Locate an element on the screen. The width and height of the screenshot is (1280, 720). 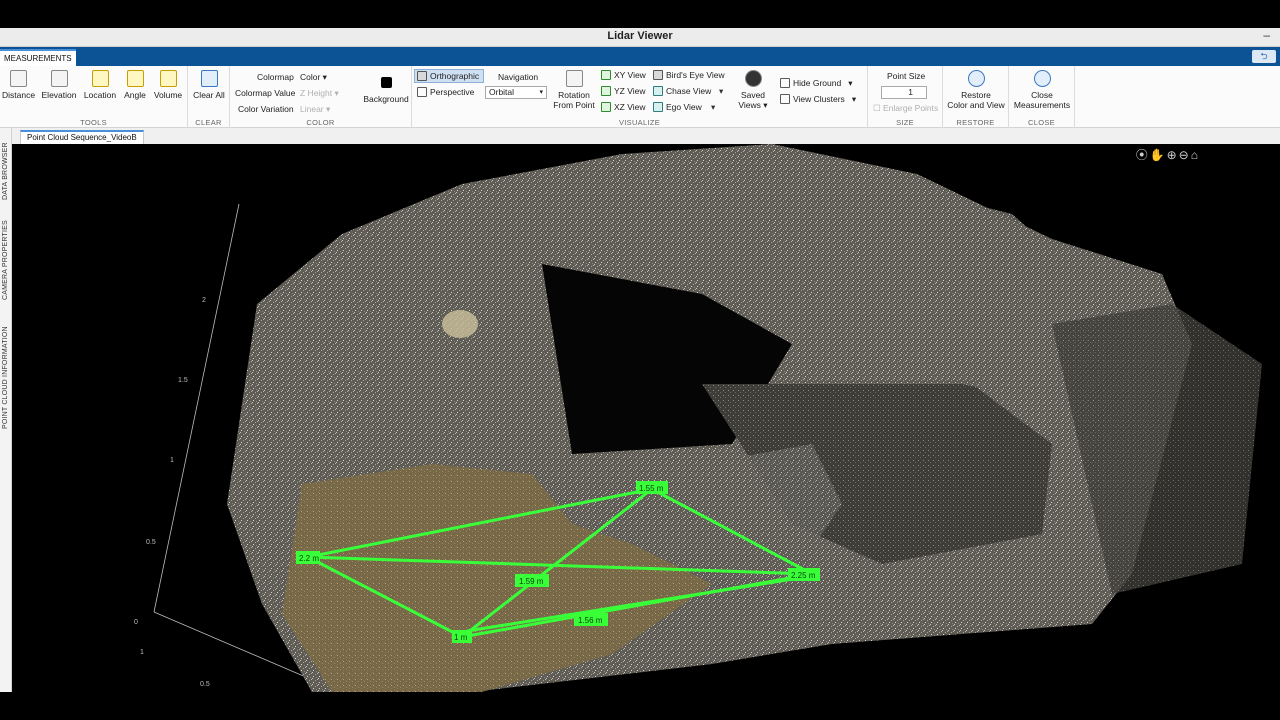
angle-button: Angle is located at coordinates (135, 85).